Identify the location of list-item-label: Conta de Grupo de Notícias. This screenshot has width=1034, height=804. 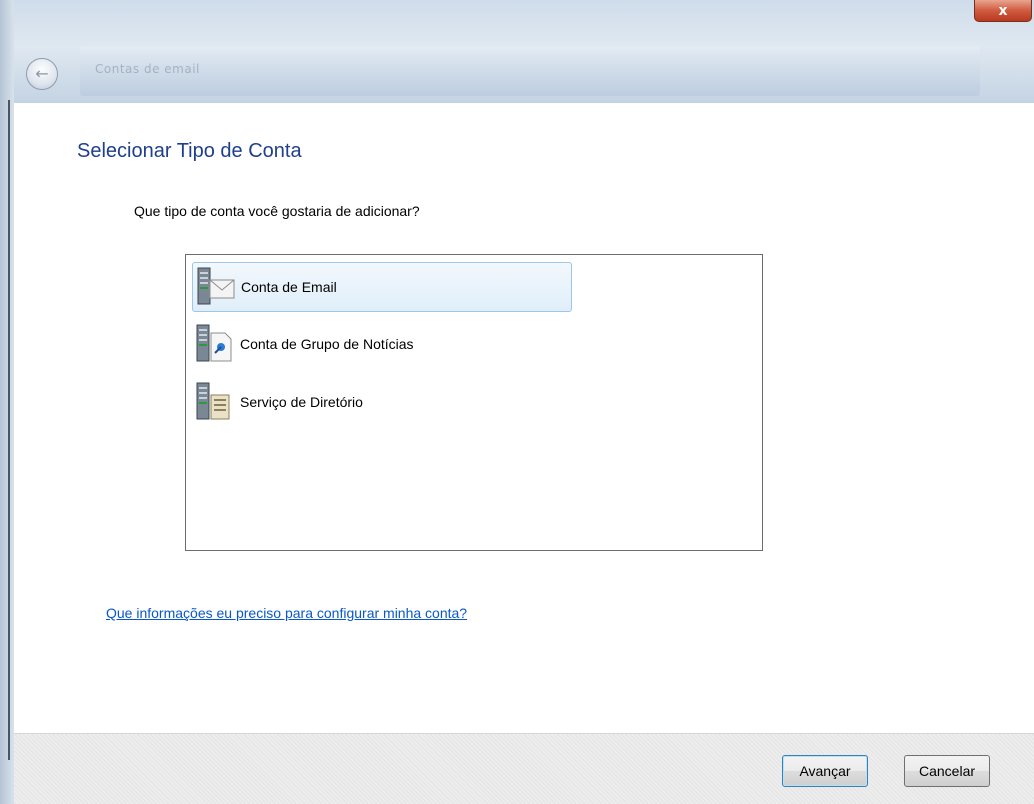
(327, 344).